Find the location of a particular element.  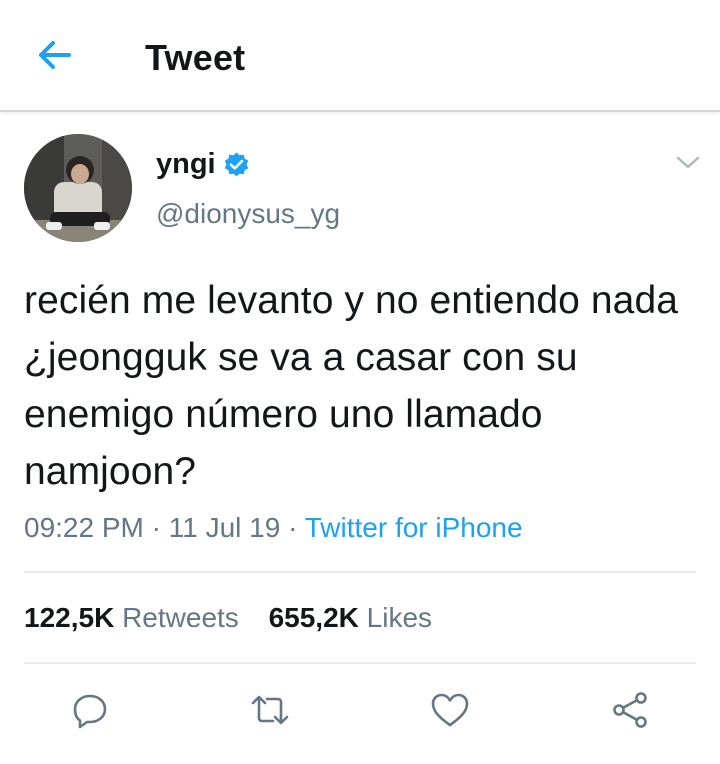

retweets-stat: 122,5K Retweets is located at coordinates (131, 618).